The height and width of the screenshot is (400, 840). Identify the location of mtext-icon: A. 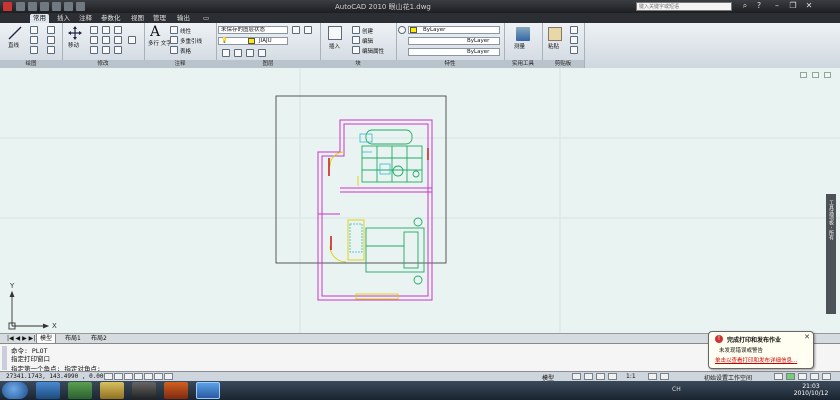
(157, 32).